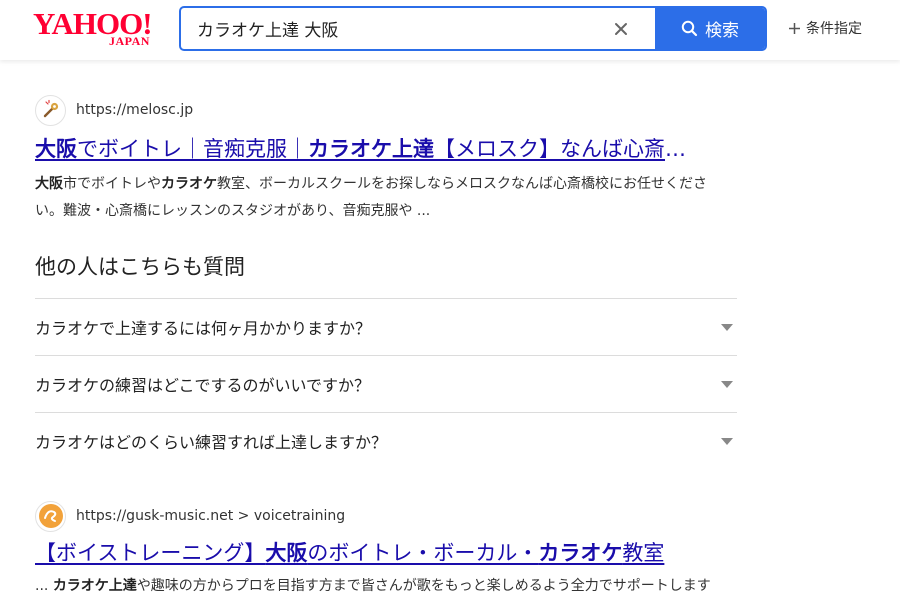  I want to click on logo-sub-text: JAPAN, so click(129, 41).